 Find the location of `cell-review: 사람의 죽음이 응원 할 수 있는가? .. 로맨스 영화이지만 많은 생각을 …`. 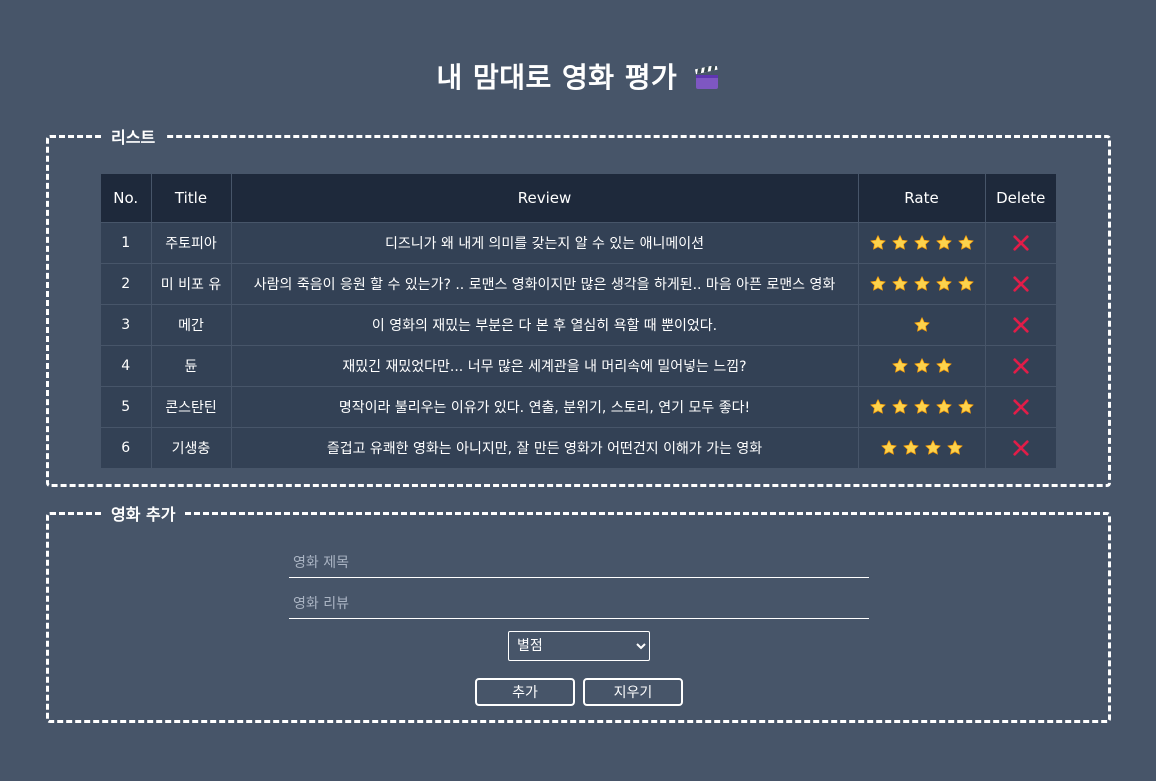

cell-review: 사람의 죽음이 응원 할 수 있는가? .. 로맨스 영화이지만 많은 생각을 … is located at coordinates (545, 284).